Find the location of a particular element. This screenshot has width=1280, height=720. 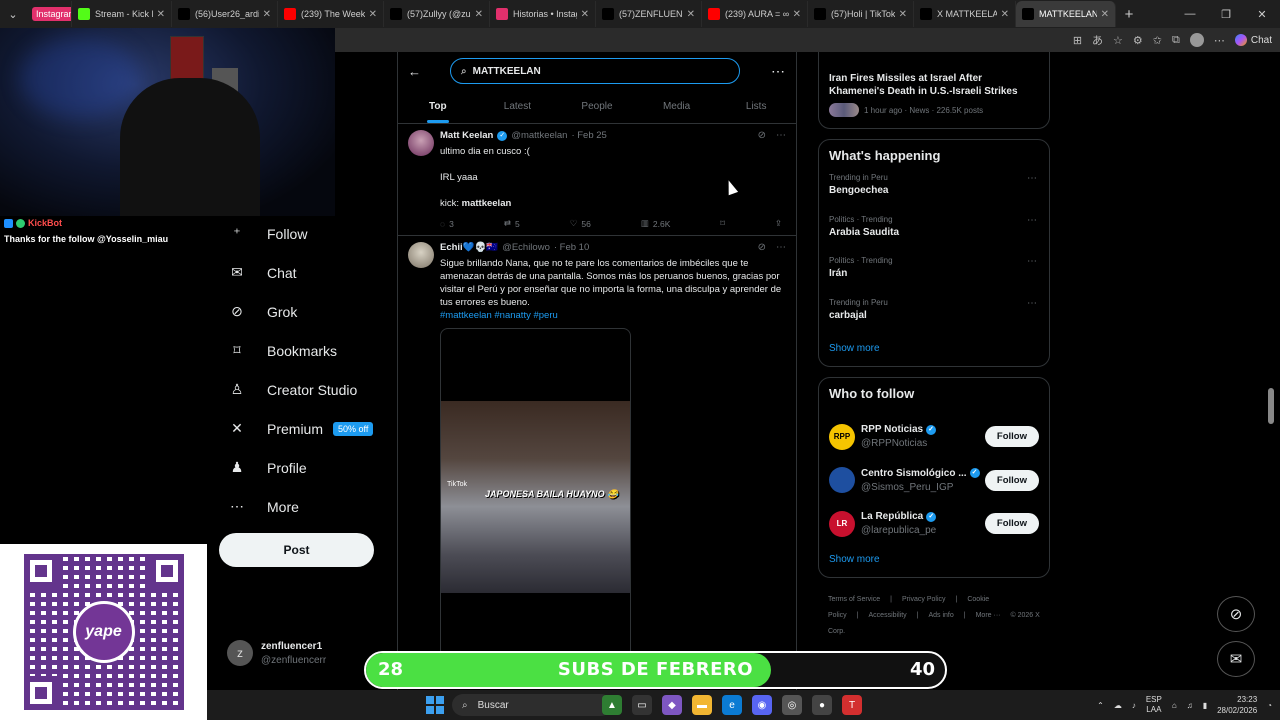

nav-item-creator-studio: ♙ Creator Studio is located at coordinates (303, 389).